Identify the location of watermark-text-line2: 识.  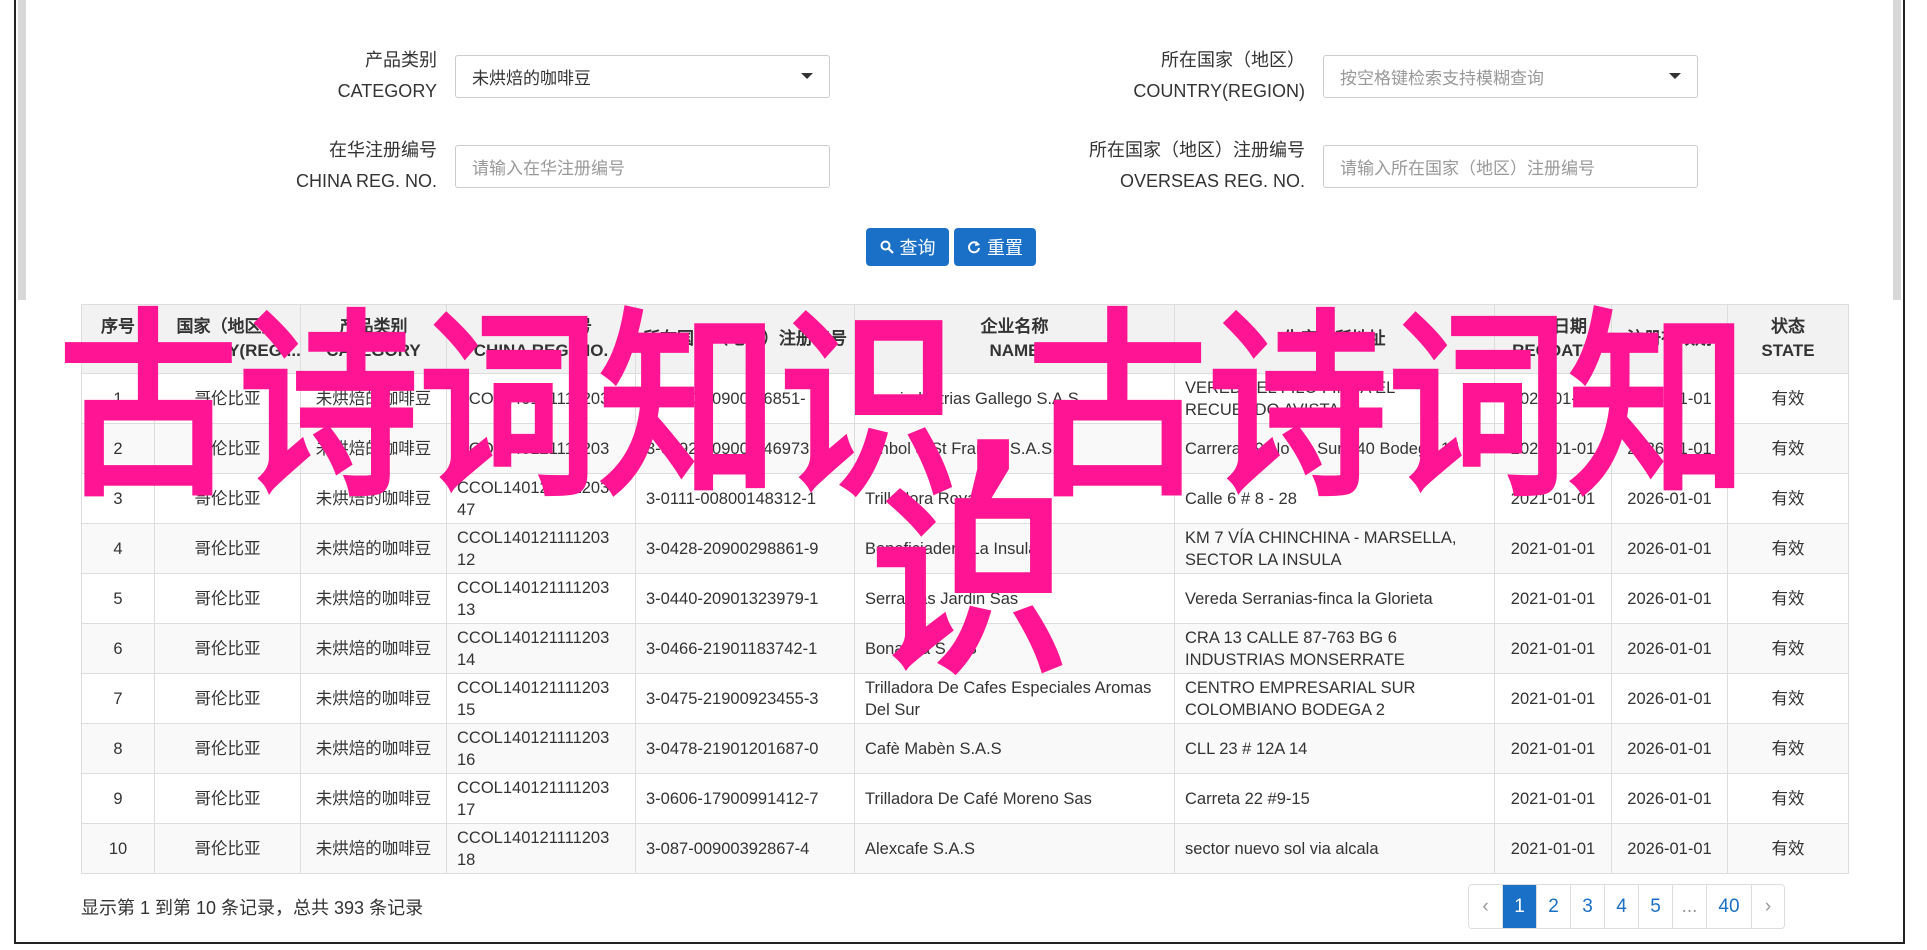
(970, 586).